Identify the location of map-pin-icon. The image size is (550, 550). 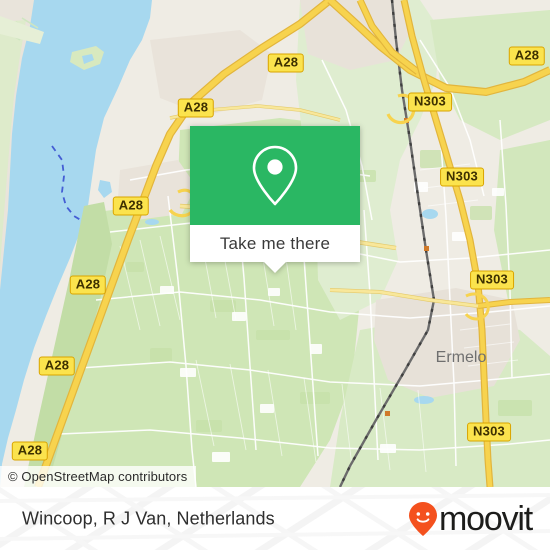
(275, 175).